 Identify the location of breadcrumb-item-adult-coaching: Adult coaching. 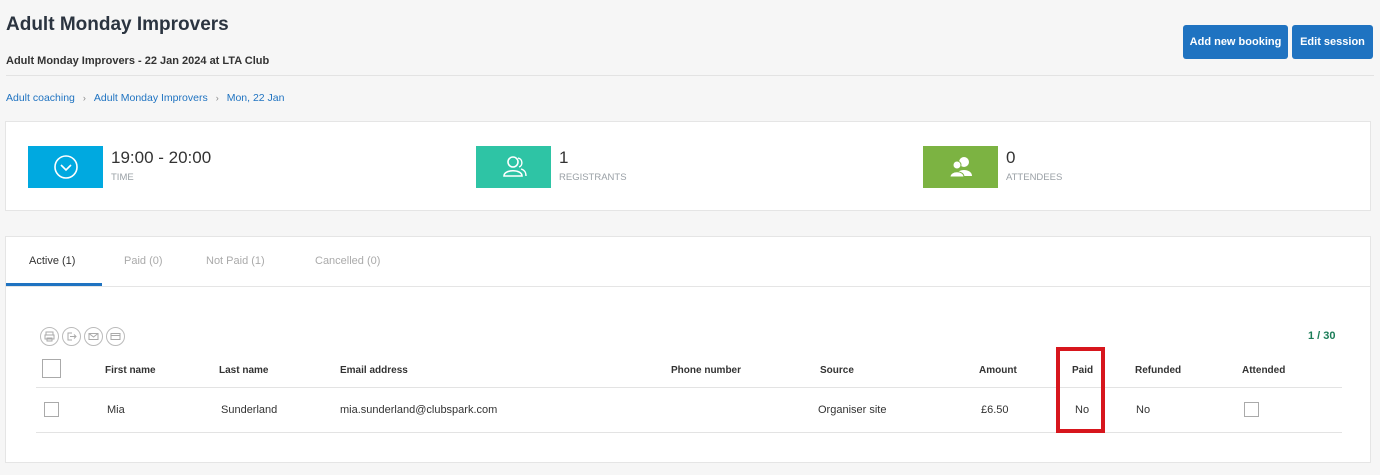
(40, 98).